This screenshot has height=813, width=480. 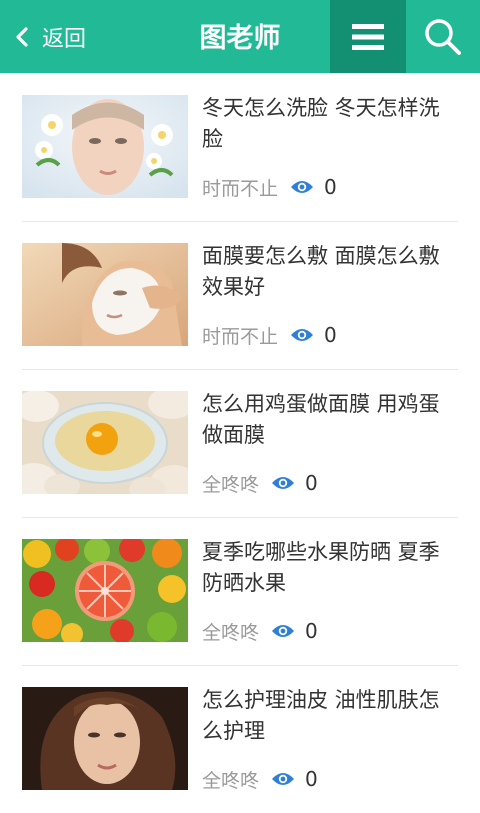 I want to click on menu-icon, so click(x=368, y=36).